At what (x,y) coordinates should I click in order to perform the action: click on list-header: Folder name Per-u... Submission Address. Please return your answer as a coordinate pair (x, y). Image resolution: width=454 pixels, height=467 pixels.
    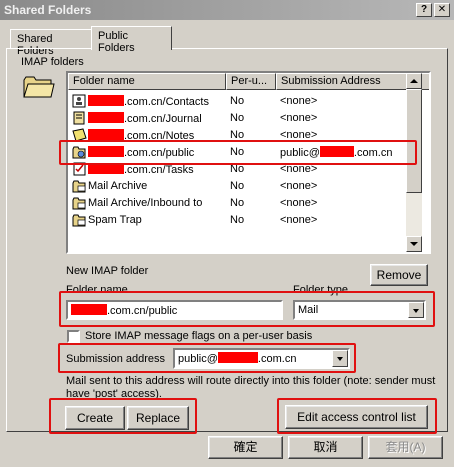
    Looking at the image, I should click on (248, 81).